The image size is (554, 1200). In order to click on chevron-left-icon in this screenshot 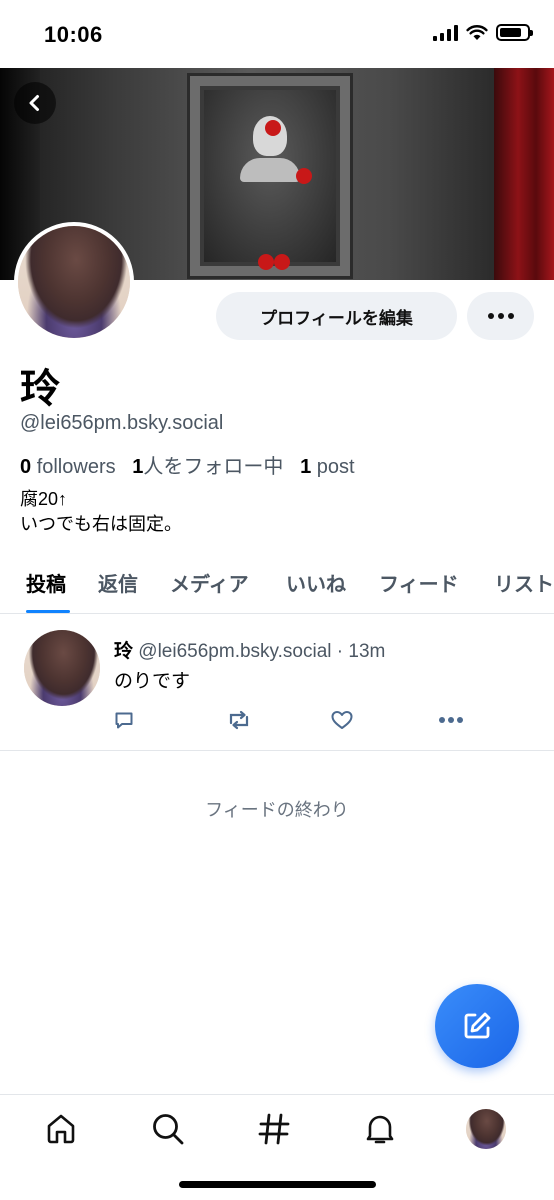, I will do `click(34, 103)`.